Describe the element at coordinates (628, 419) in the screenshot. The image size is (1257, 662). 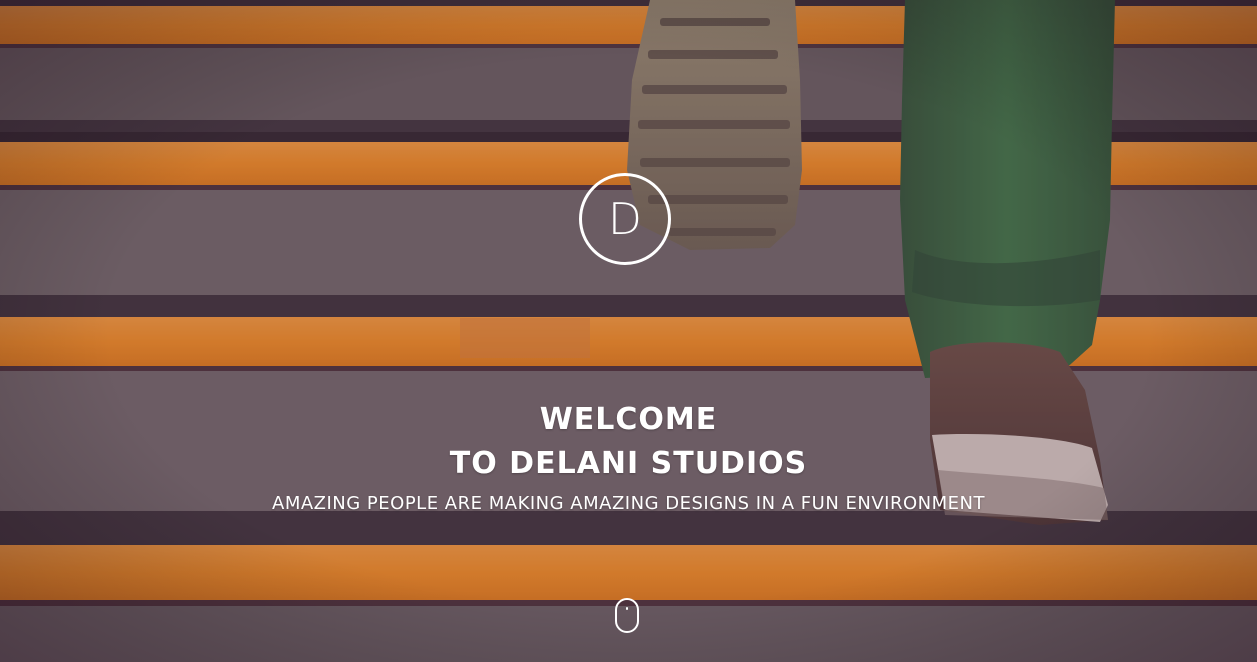
I see `headline-line-1: WELCOME` at that location.